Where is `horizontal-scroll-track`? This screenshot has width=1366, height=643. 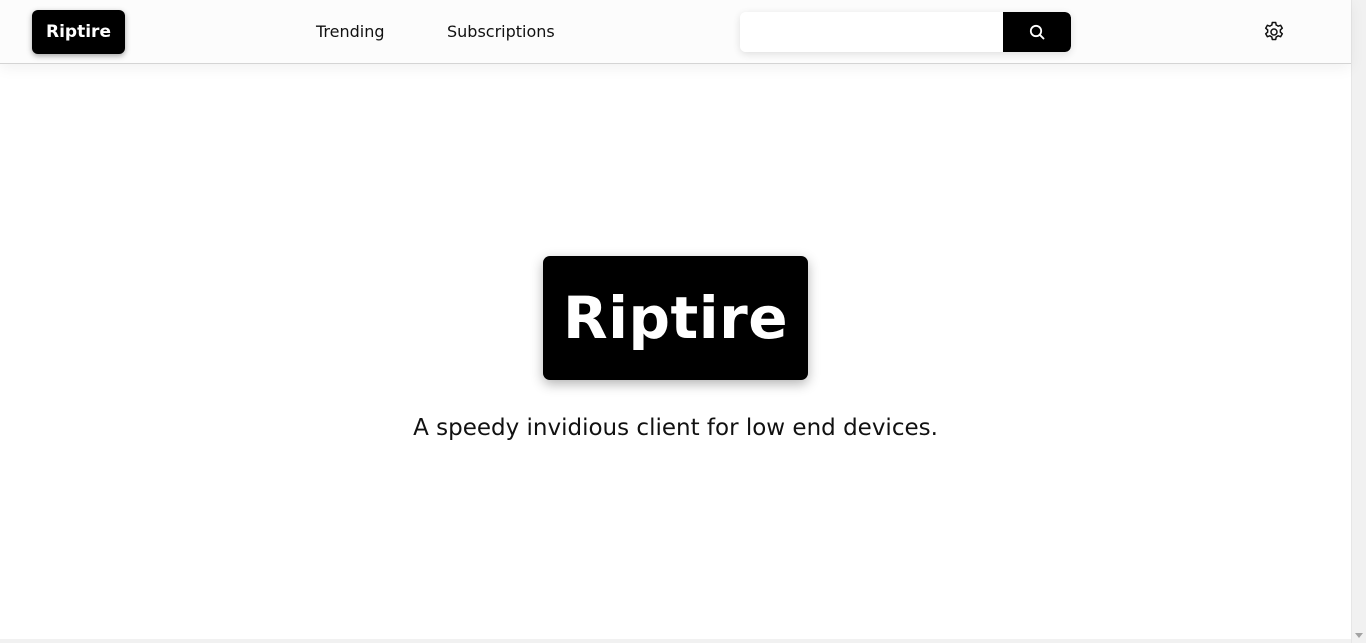 horizontal-scroll-track is located at coordinates (675, 641).